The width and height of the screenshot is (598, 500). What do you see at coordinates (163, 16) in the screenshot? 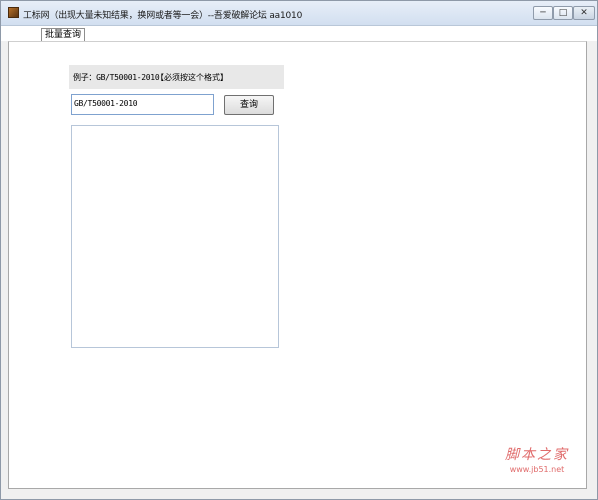
I see `window-title: 工标网（出现大量未知结果，换网或者等一会）--吾爱破解论坛 aa1010` at bounding box center [163, 16].